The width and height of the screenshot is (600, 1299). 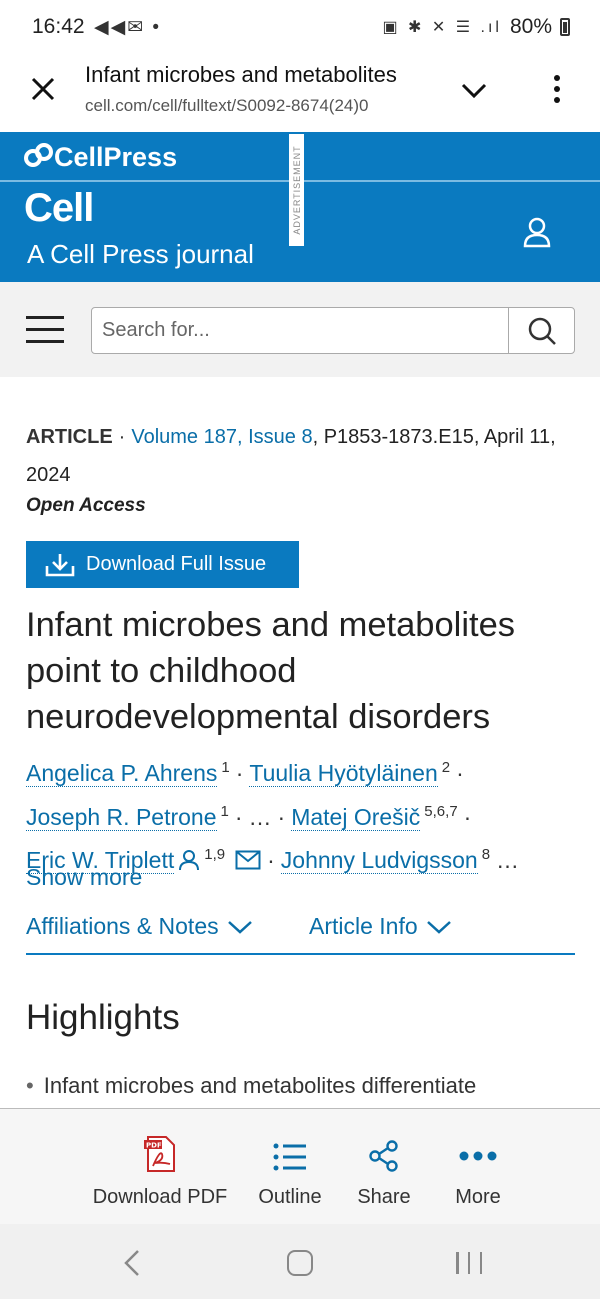 I want to click on download-full-issue-label: Download Full Issue, so click(x=176, y=564).